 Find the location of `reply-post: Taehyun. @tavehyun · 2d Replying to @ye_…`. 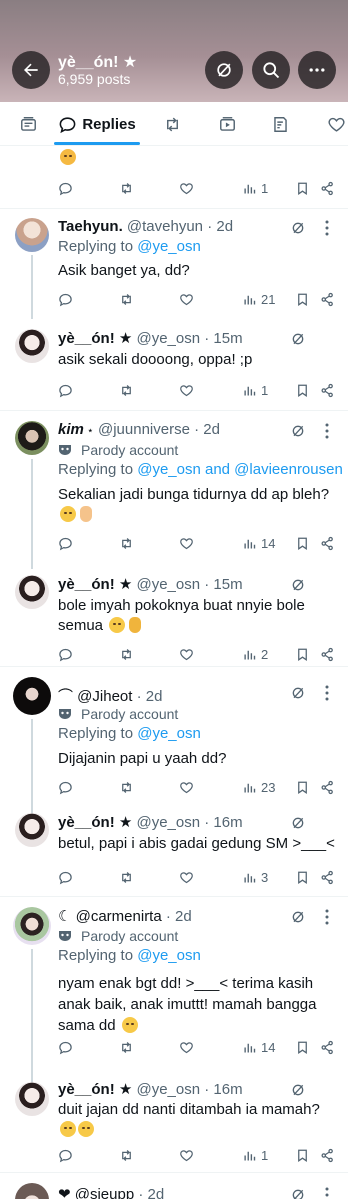

reply-post: Taehyun. @tavehyun · 2d Replying to @ye_… is located at coordinates (174, 264).